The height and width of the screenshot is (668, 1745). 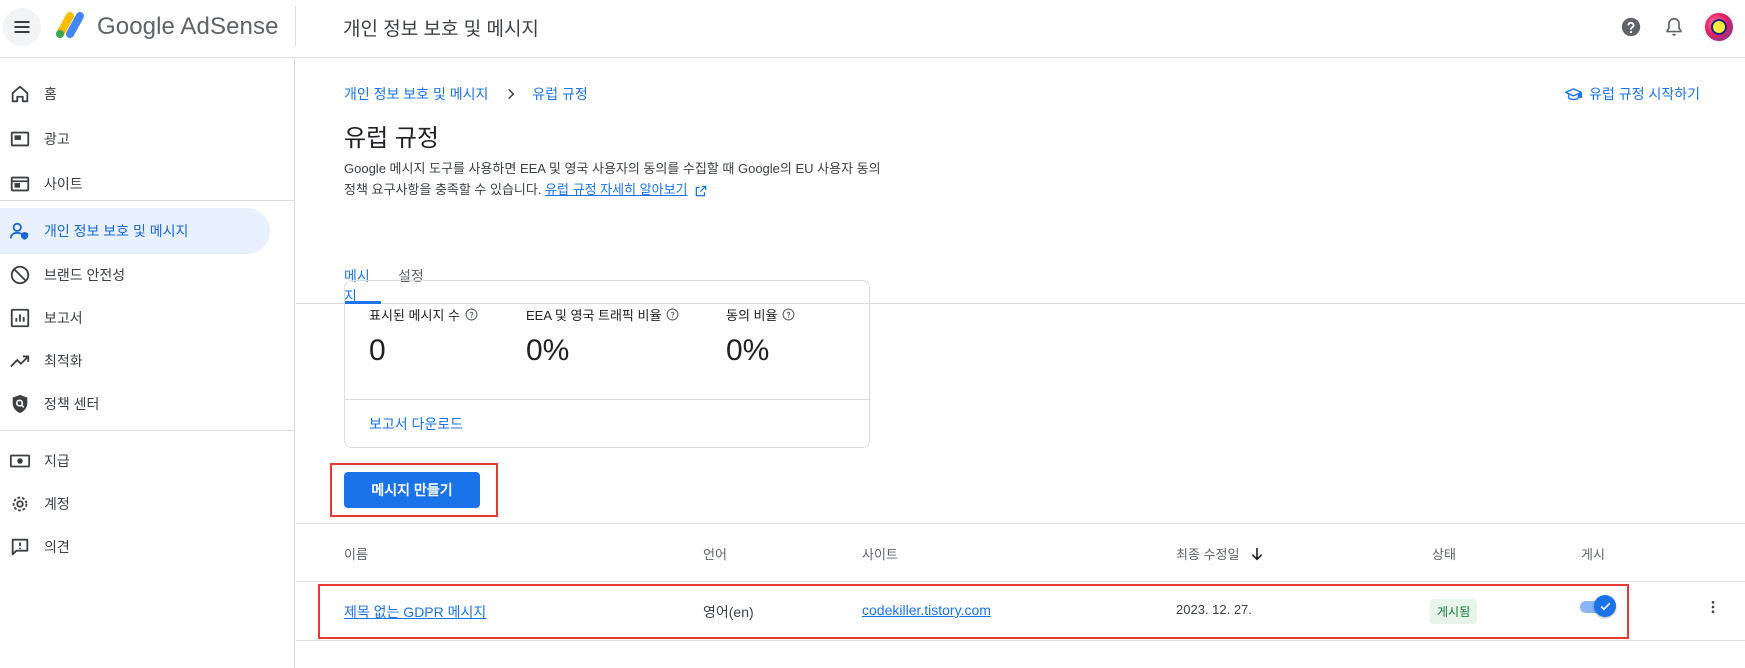 What do you see at coordinates (926, 610) in the screenshot?
I see `message-site-link: codekiller.tistory.com` at bounding box center [926, 610].